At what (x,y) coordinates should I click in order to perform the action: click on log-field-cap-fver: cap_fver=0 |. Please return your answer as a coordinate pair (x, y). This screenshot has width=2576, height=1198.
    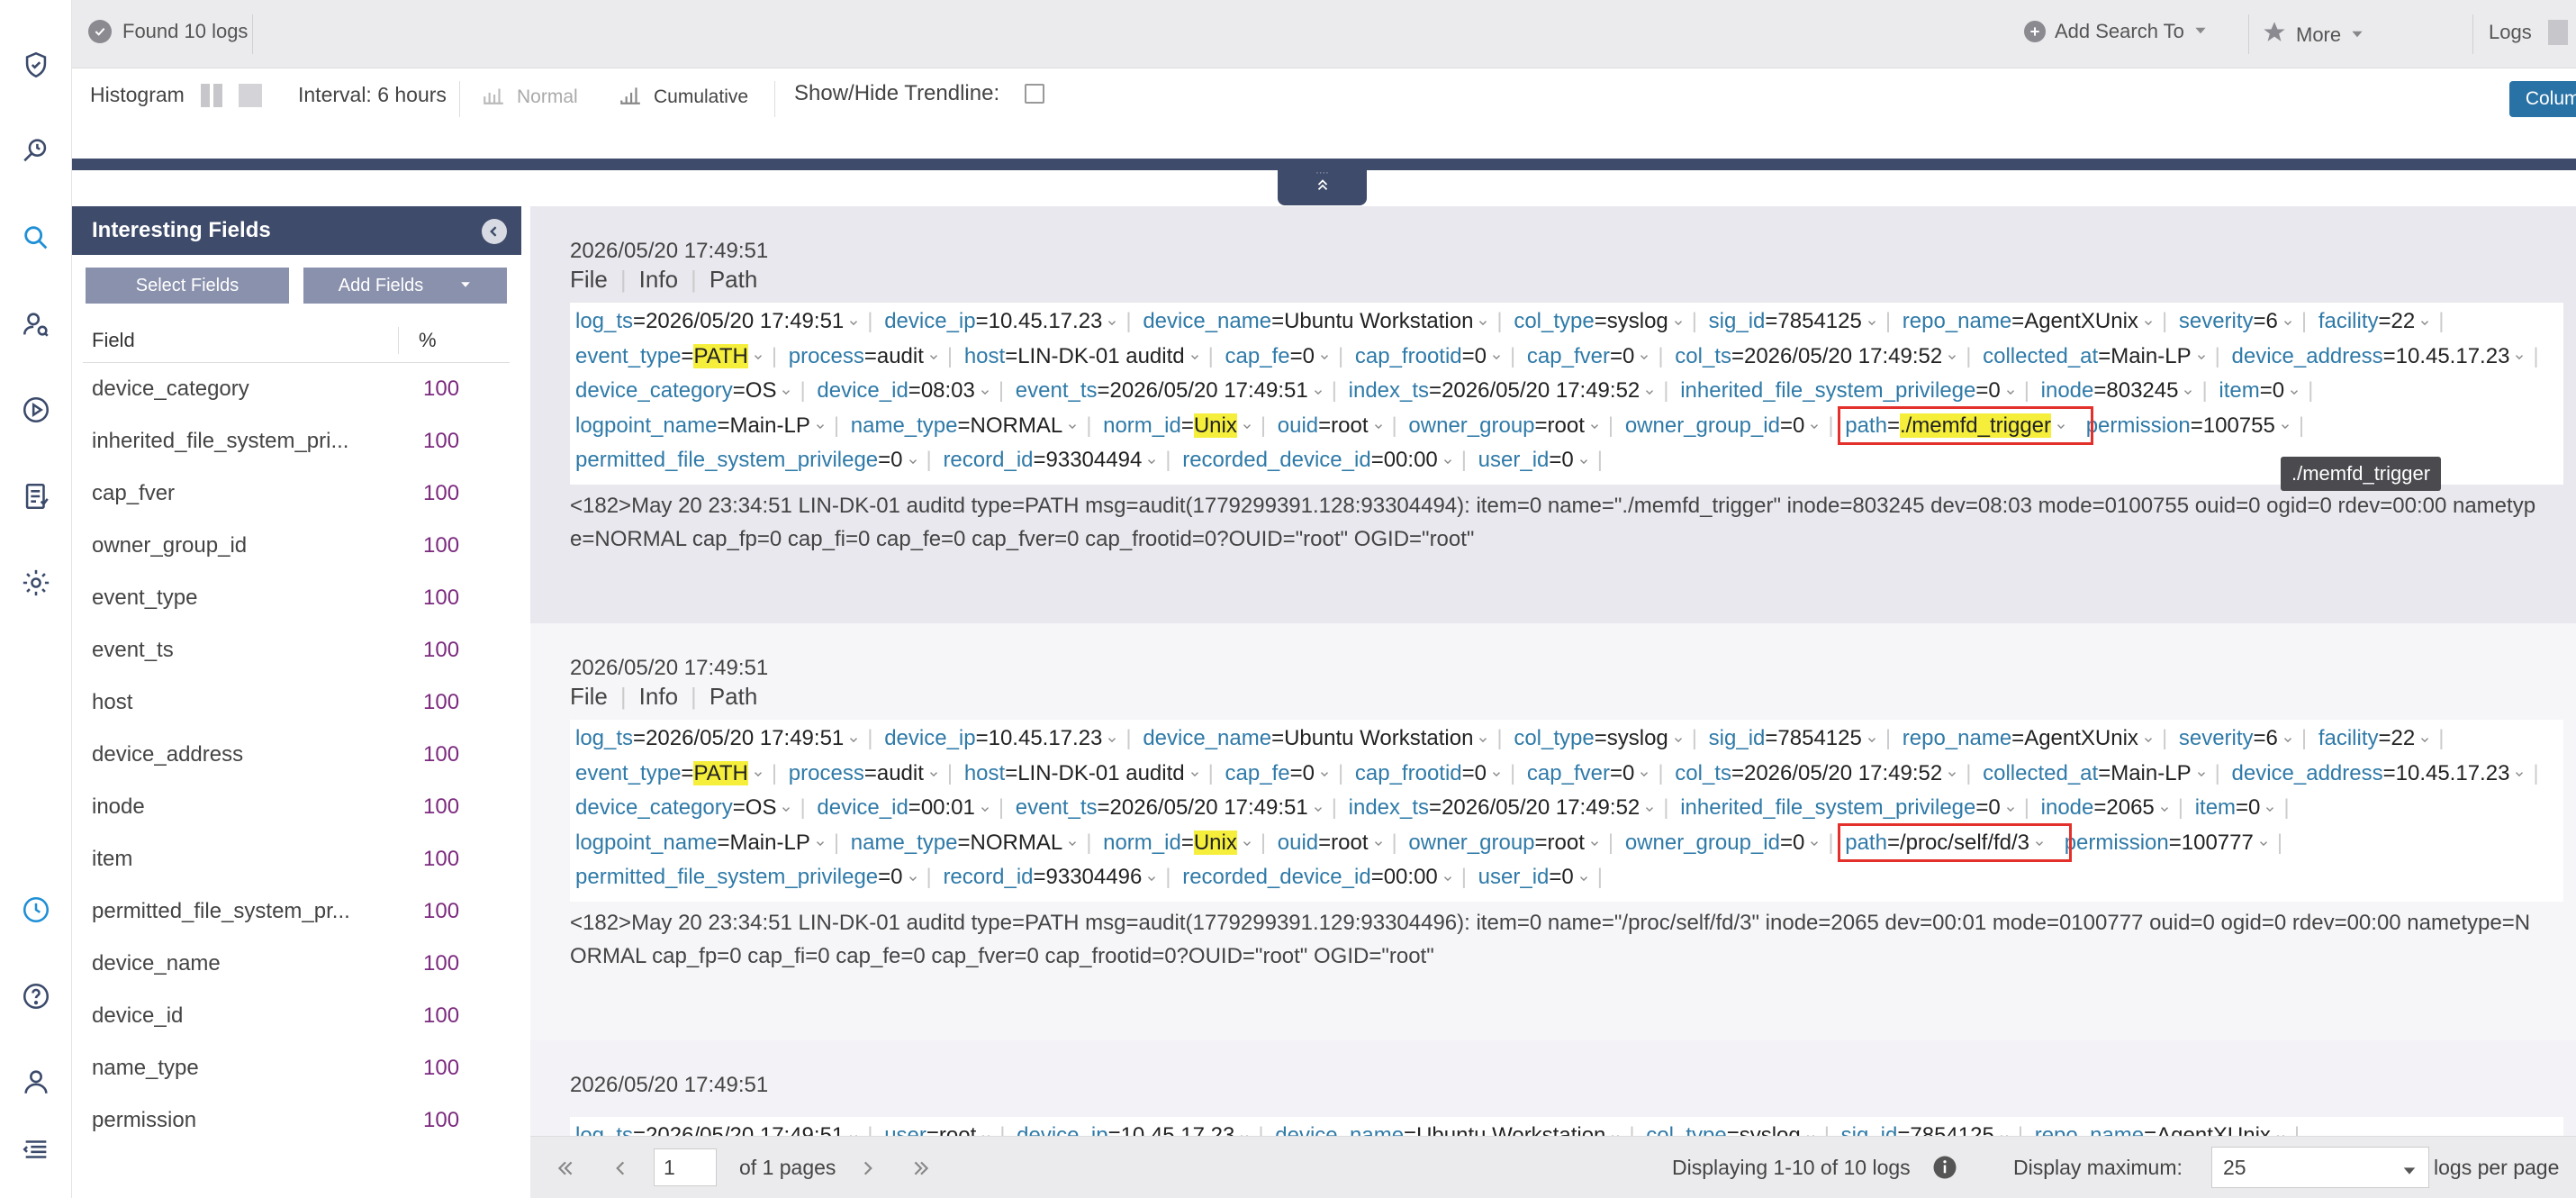
    Looking at the image, I should click on (1598, 773).